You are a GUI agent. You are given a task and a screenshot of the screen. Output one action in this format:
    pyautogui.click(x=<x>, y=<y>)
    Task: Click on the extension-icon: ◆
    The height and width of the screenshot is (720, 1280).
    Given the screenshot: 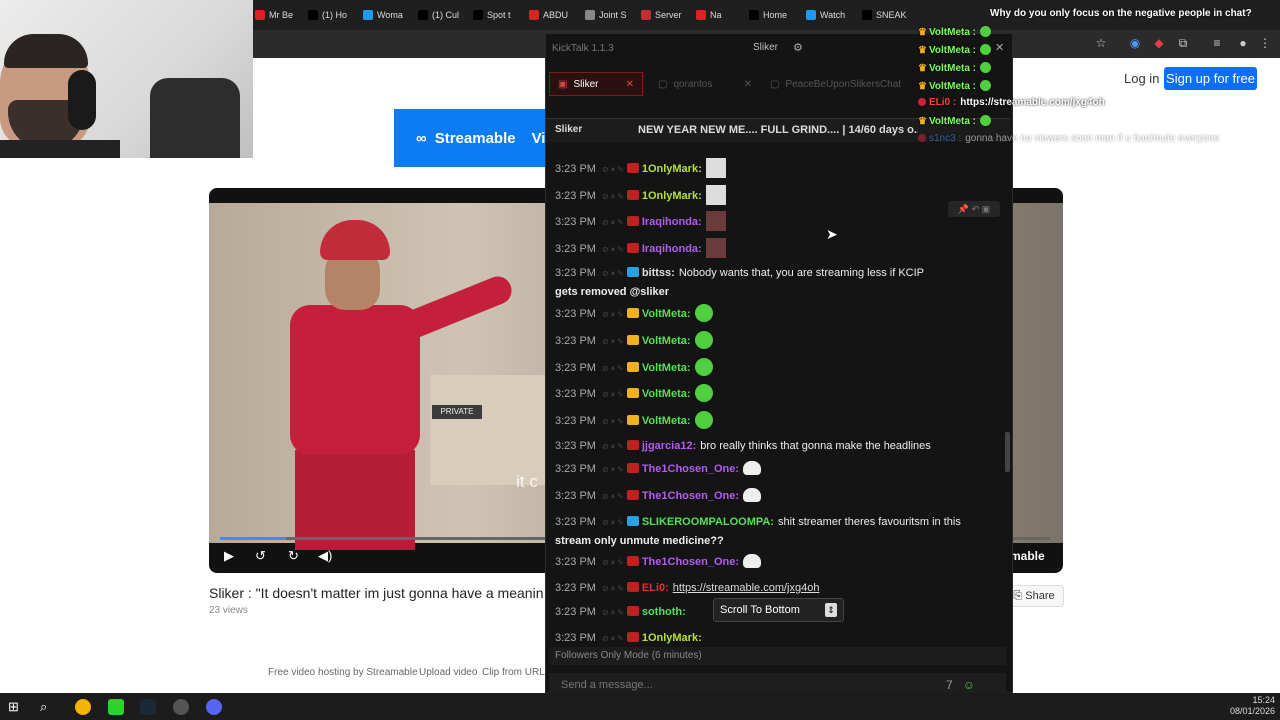 What is the action you would take?
    pyautogui.click(x=1159, y=43)
    